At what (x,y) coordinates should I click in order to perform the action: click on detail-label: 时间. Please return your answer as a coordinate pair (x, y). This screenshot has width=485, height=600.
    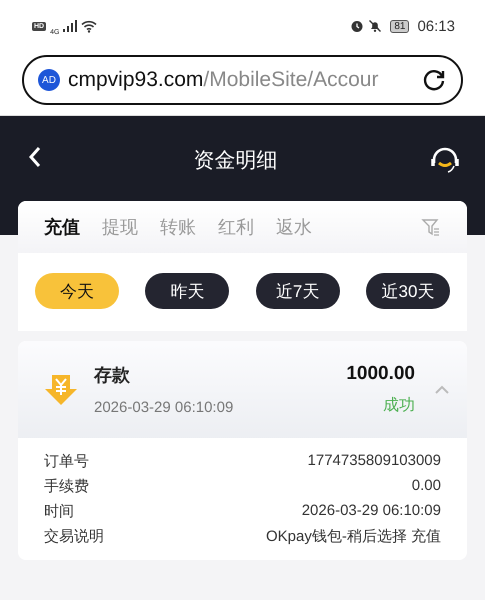
    Looking at the image, I should click on (59, 511).